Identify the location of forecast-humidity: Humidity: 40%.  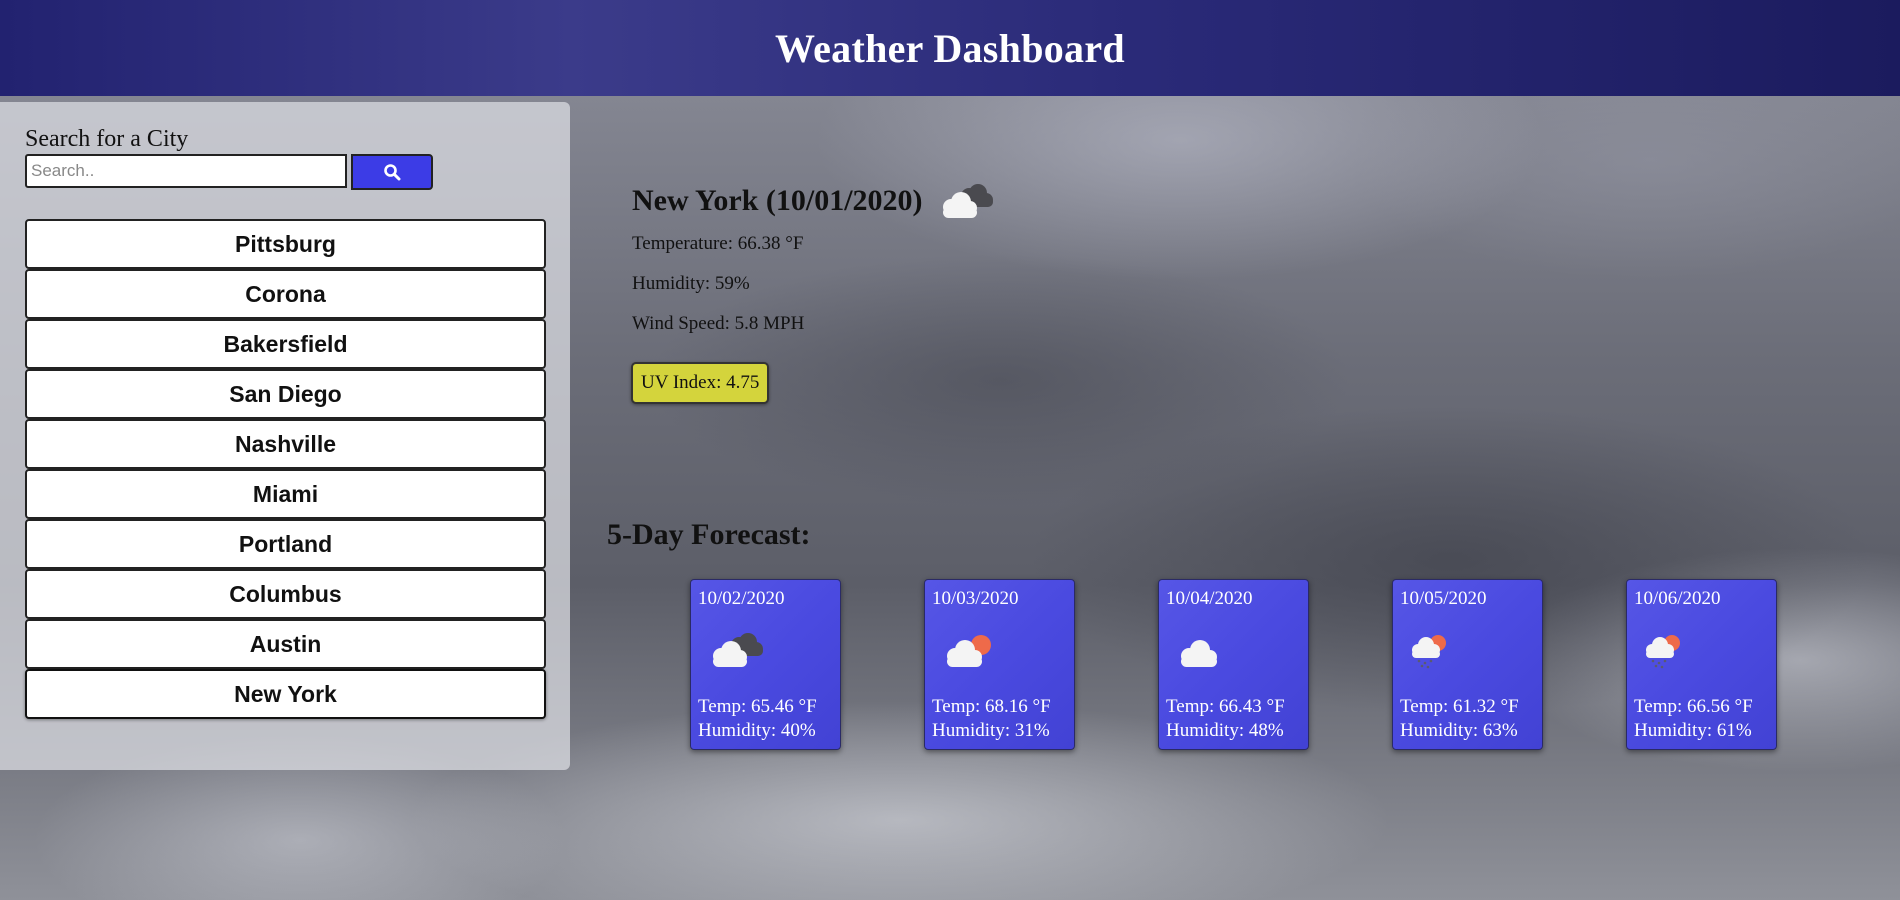
(757, 730).